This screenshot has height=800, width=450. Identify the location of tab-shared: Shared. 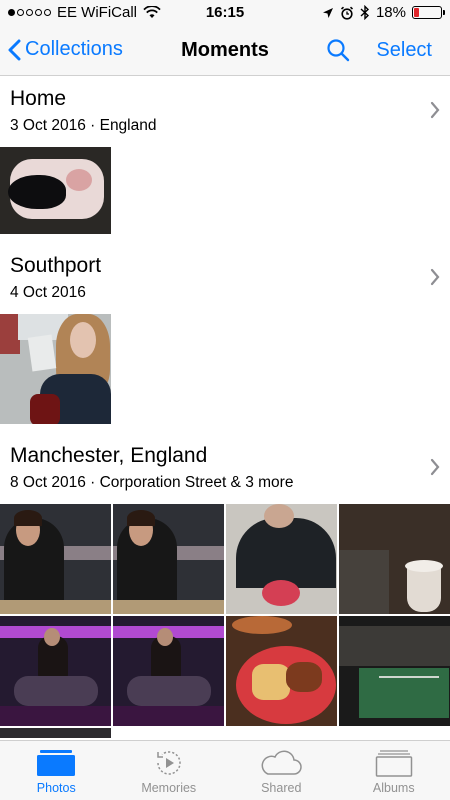
(281, 770).